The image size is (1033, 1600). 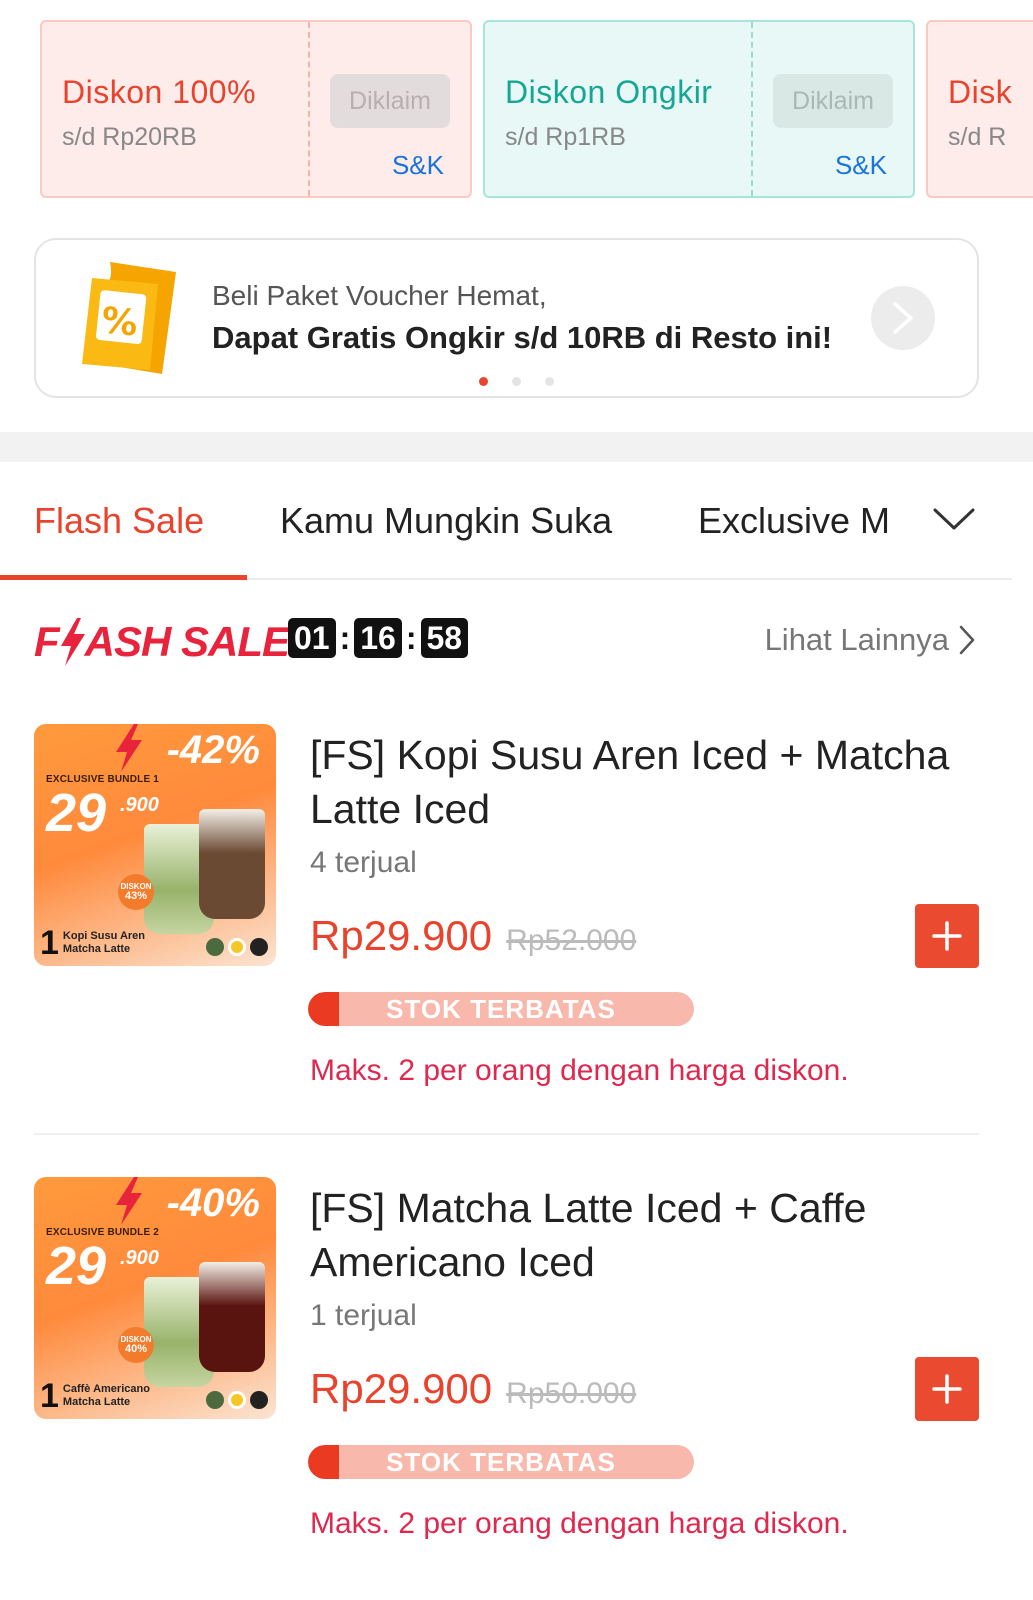 I want to click on section-gap, so click(x=516, y=447).